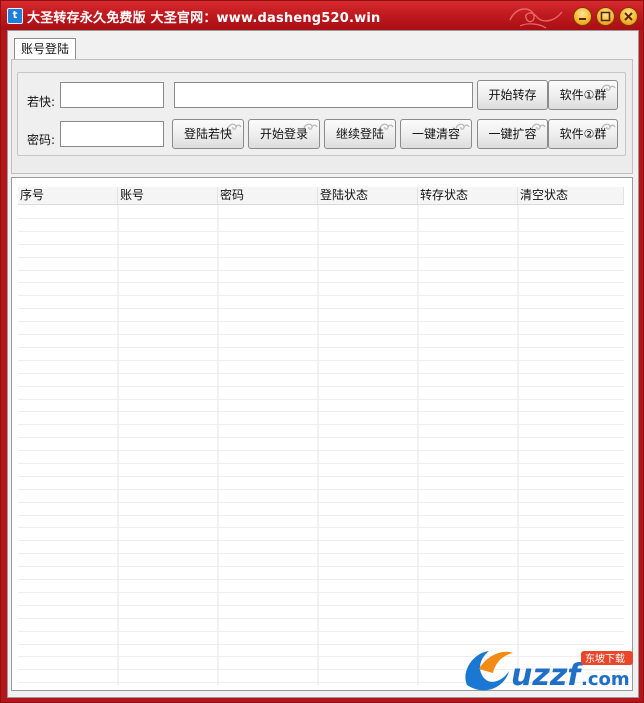 This screenshot has width=644, height=703. I want to click on close-icon, so click(628, 16).